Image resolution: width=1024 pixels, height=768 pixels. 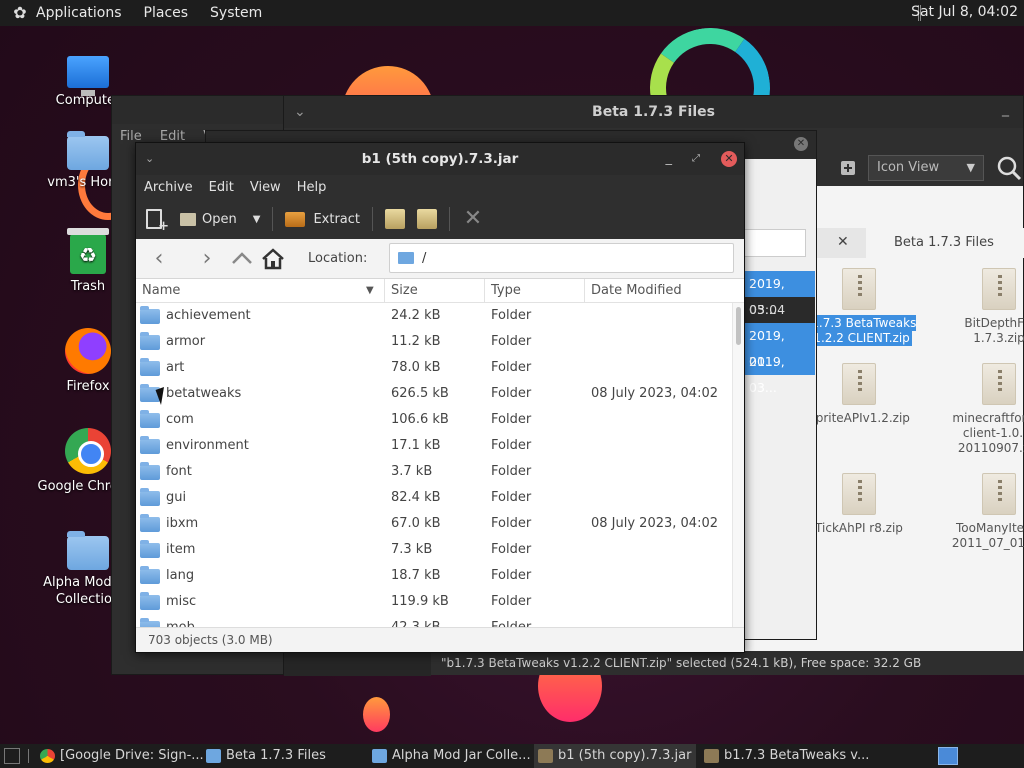 What do you see at coordinates (435, 291) in the screenshot?
I see `column-header-size: Size` at bounding box center [435, 291].